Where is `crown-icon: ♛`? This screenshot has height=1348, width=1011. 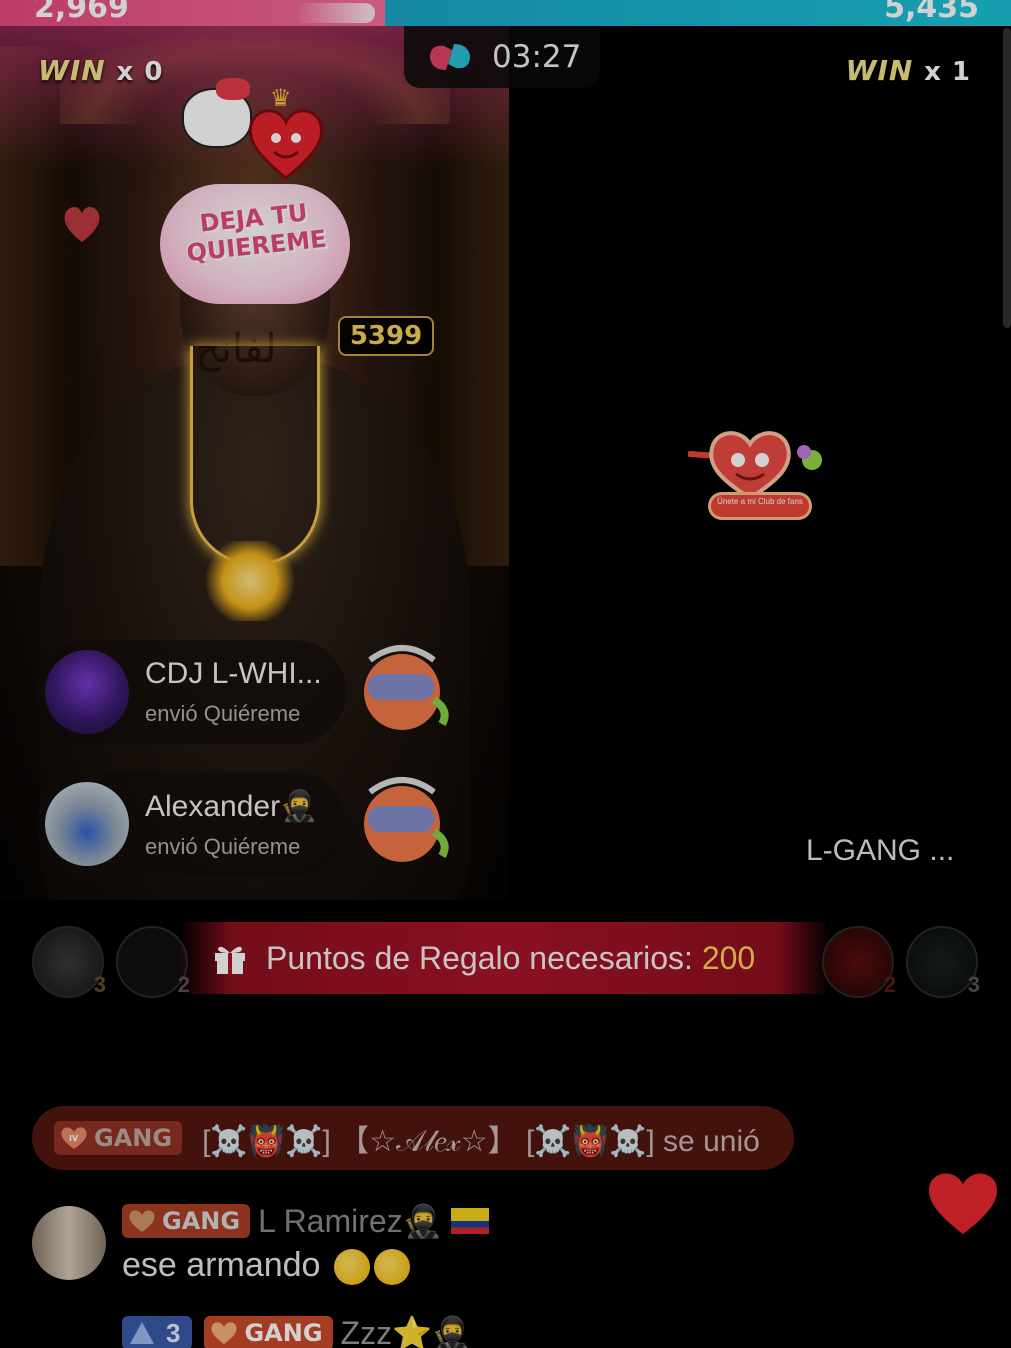 crown-icon: ♛ is located at coordinates (281, 98).